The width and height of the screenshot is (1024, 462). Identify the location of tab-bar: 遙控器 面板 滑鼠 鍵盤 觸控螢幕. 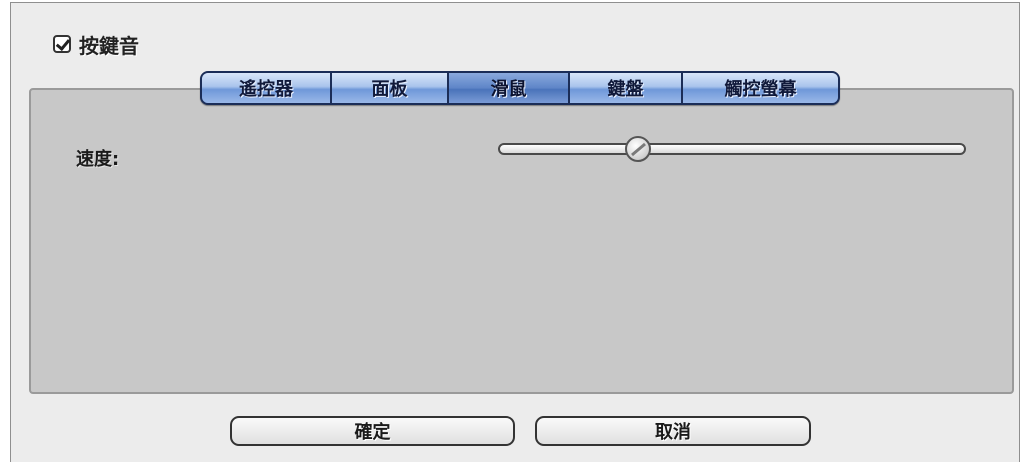
(520, 88).